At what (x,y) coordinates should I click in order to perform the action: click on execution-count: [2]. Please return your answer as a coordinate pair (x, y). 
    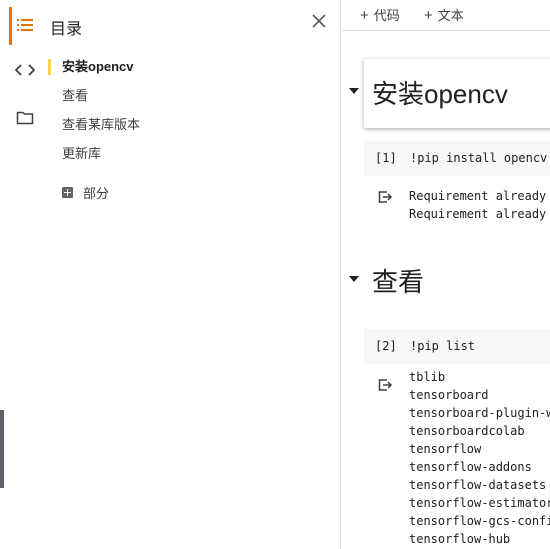
    Looking at the image, I should click on (386, 346).